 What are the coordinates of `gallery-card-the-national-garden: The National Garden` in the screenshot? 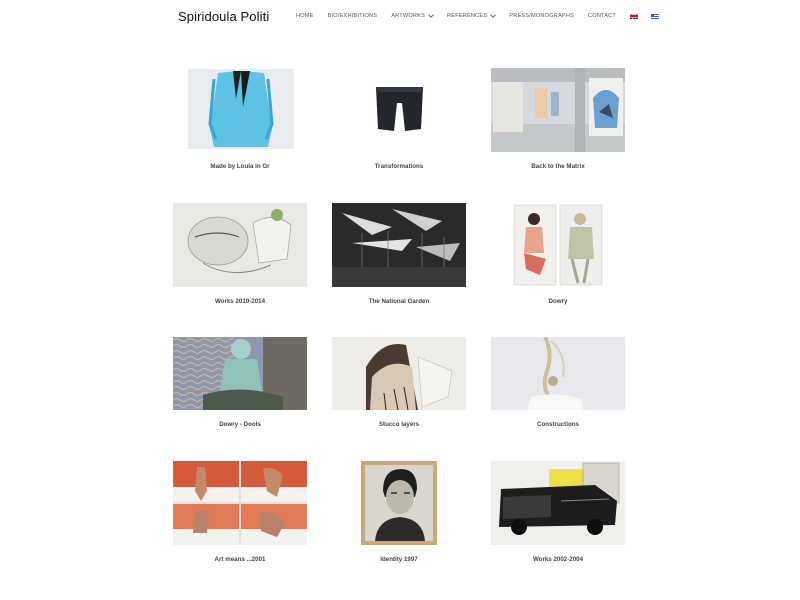 It's located at (399, 258).